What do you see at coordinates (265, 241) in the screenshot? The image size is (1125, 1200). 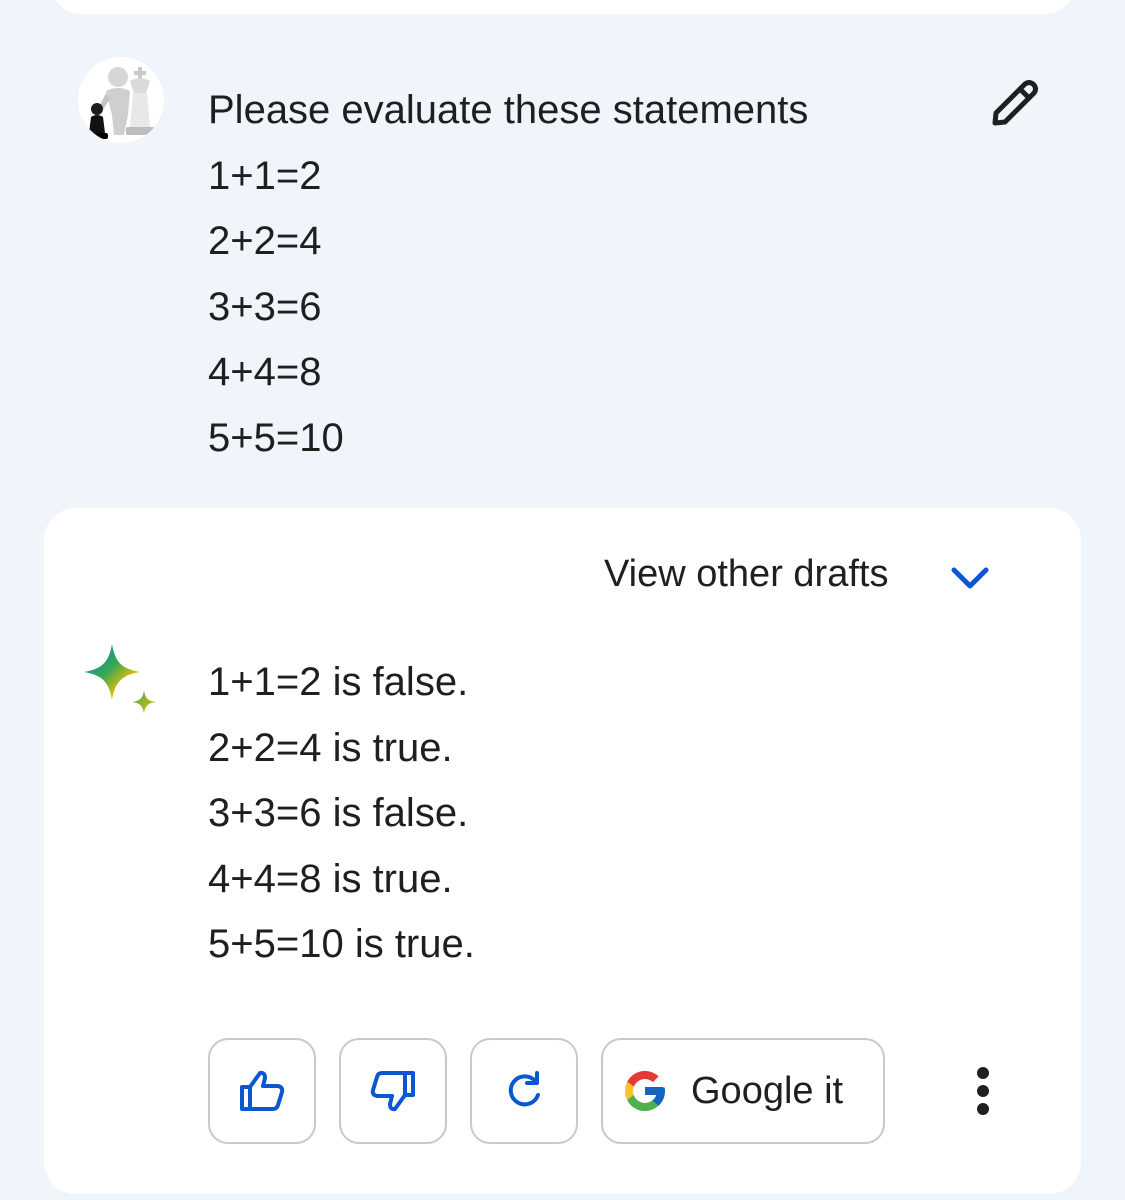 I see `prompt-line: 2+2=4` at bounding box center [265, 241].